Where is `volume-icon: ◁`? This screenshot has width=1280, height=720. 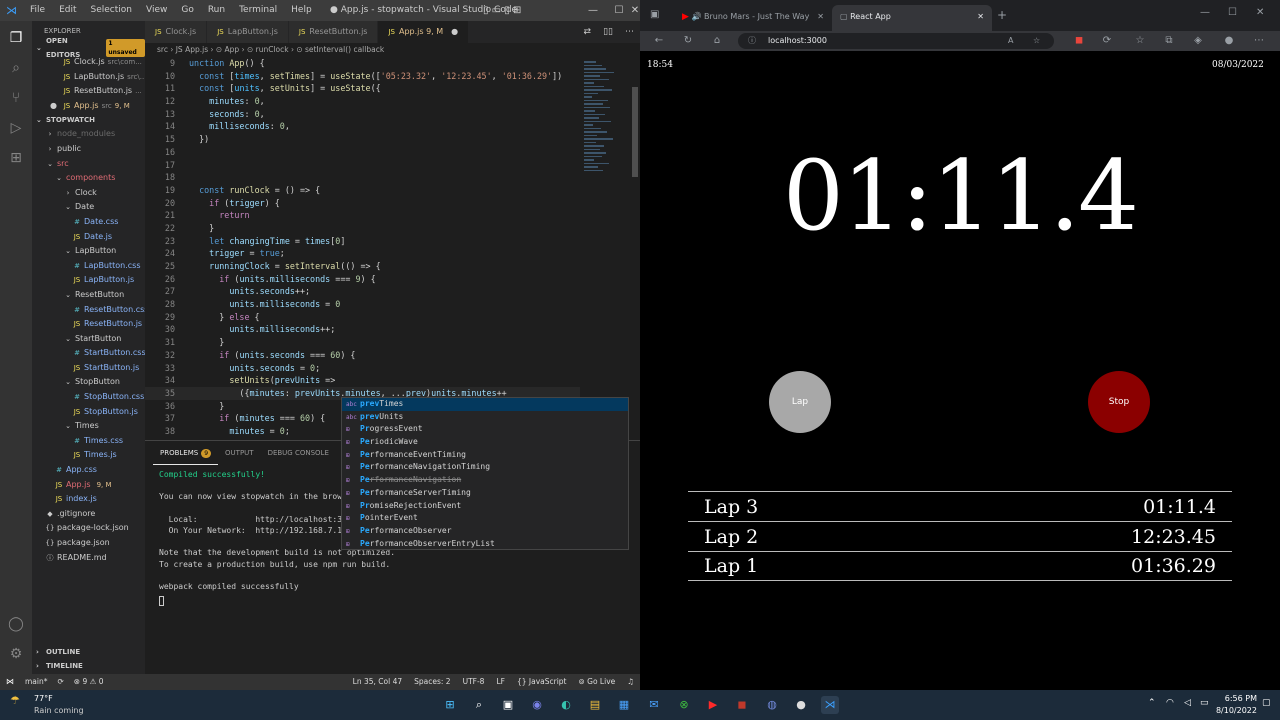
volume-icon: ◁ is located at coordinates (1187, 703).